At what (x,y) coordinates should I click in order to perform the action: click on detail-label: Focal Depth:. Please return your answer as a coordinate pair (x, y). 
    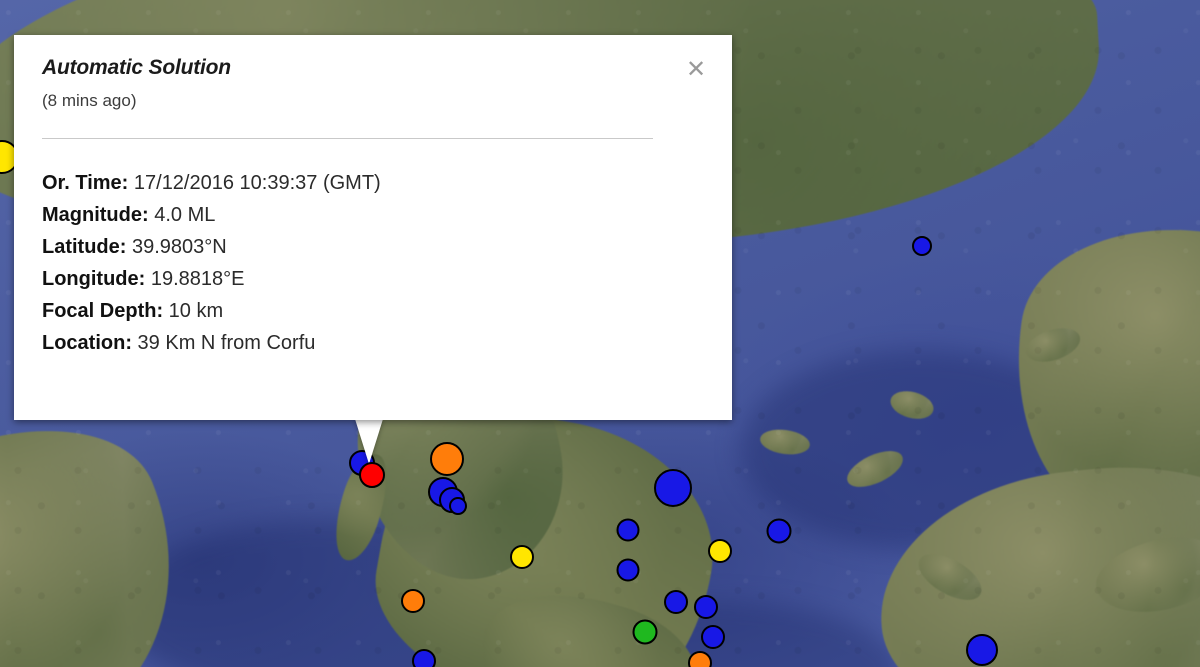
    Looking at the image, I should click on (103, 311).